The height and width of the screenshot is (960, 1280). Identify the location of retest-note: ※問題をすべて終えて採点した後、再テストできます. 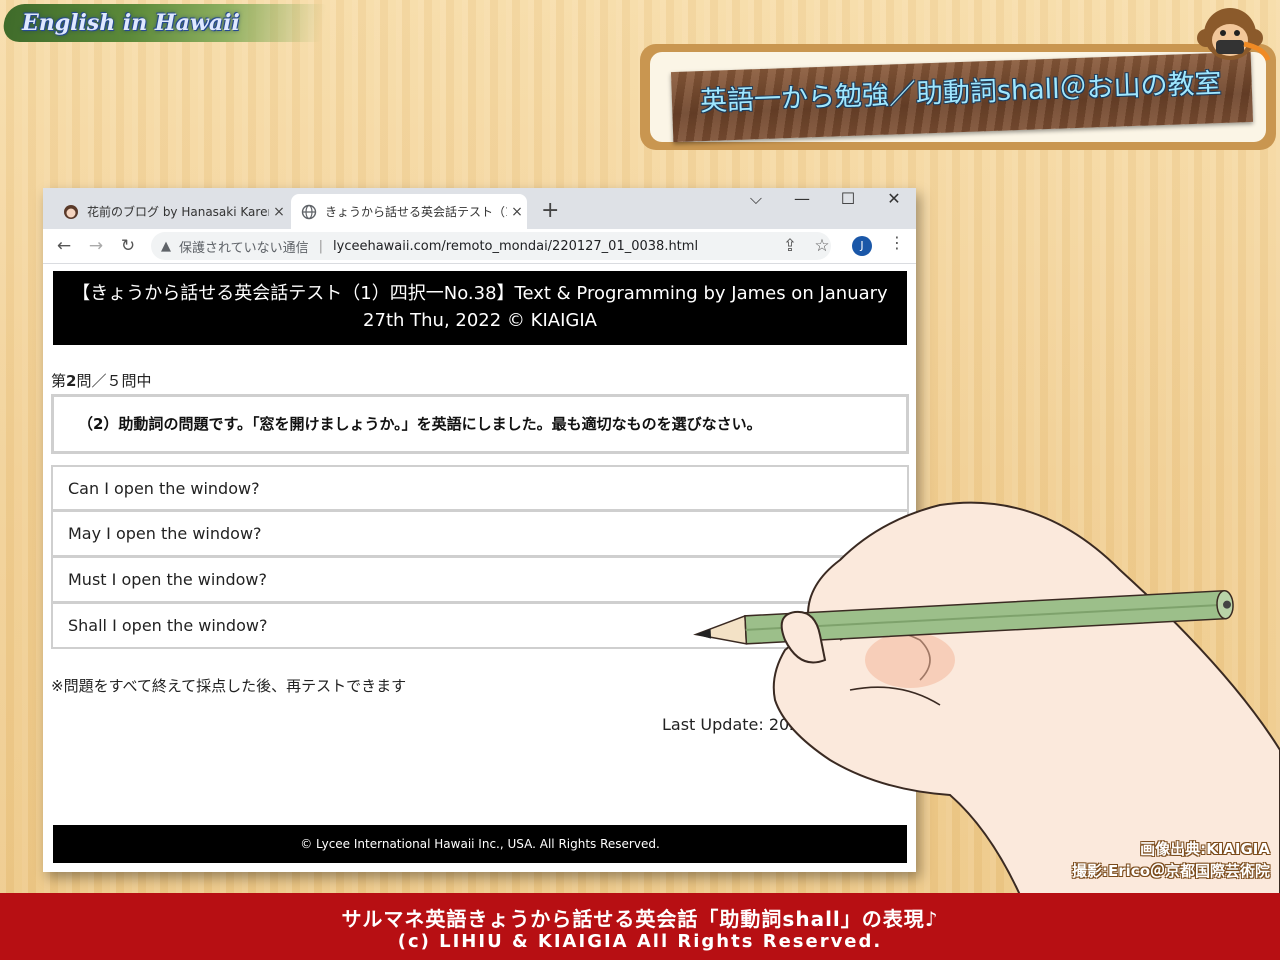
(229, 686).